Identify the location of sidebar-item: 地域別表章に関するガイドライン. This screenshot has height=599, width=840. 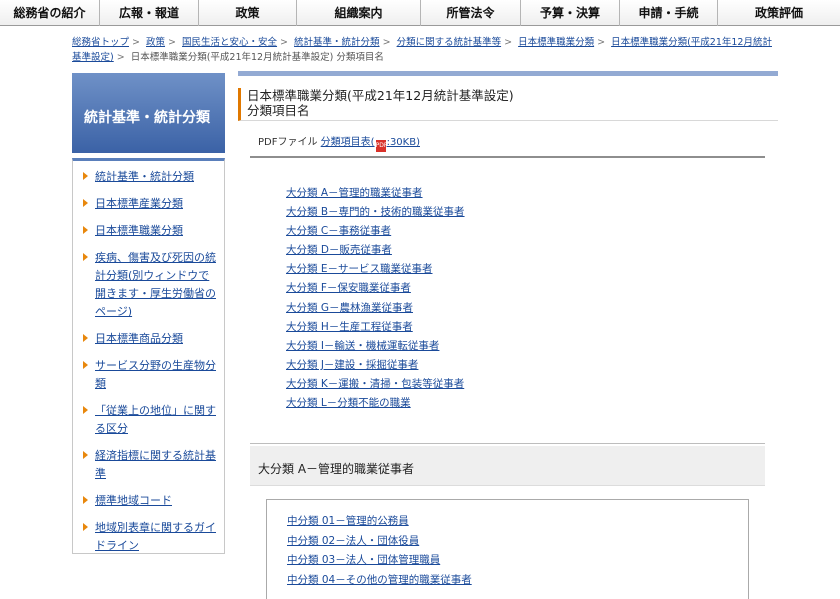
(150, 537).